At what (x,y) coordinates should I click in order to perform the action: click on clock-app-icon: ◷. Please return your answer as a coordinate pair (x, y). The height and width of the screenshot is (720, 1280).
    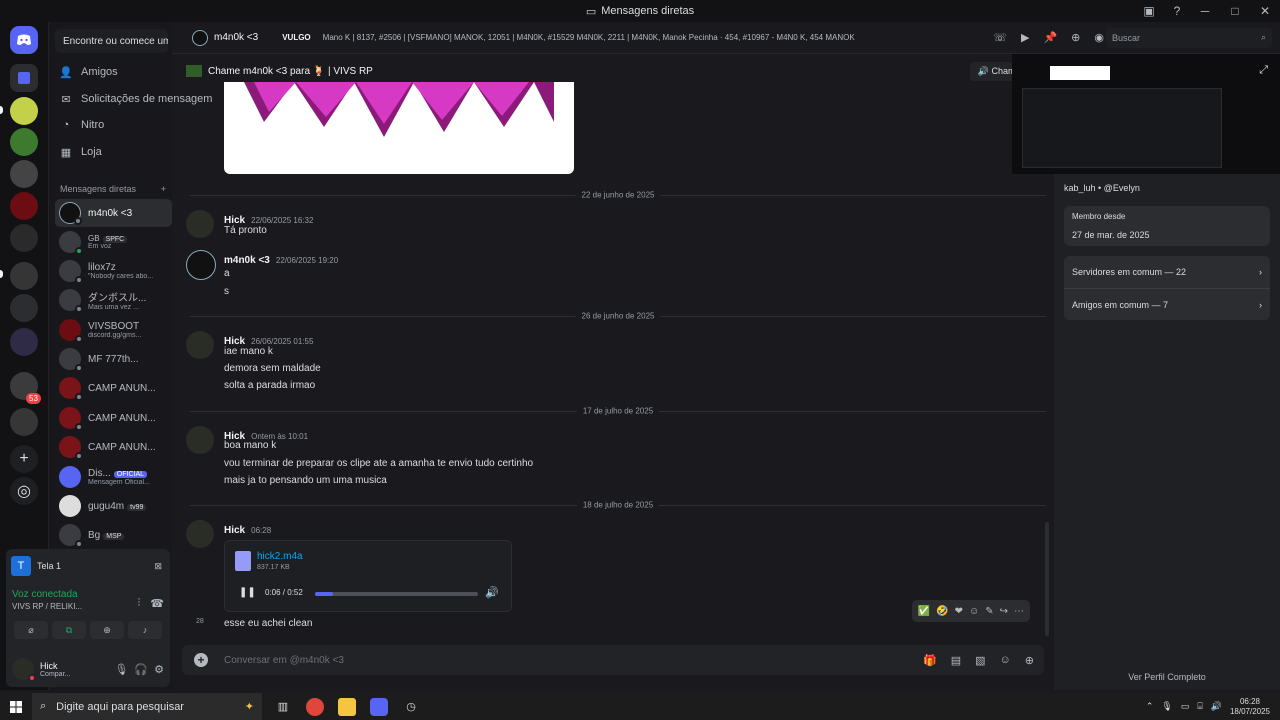
    Looking at the image, I should click on (411, 707).